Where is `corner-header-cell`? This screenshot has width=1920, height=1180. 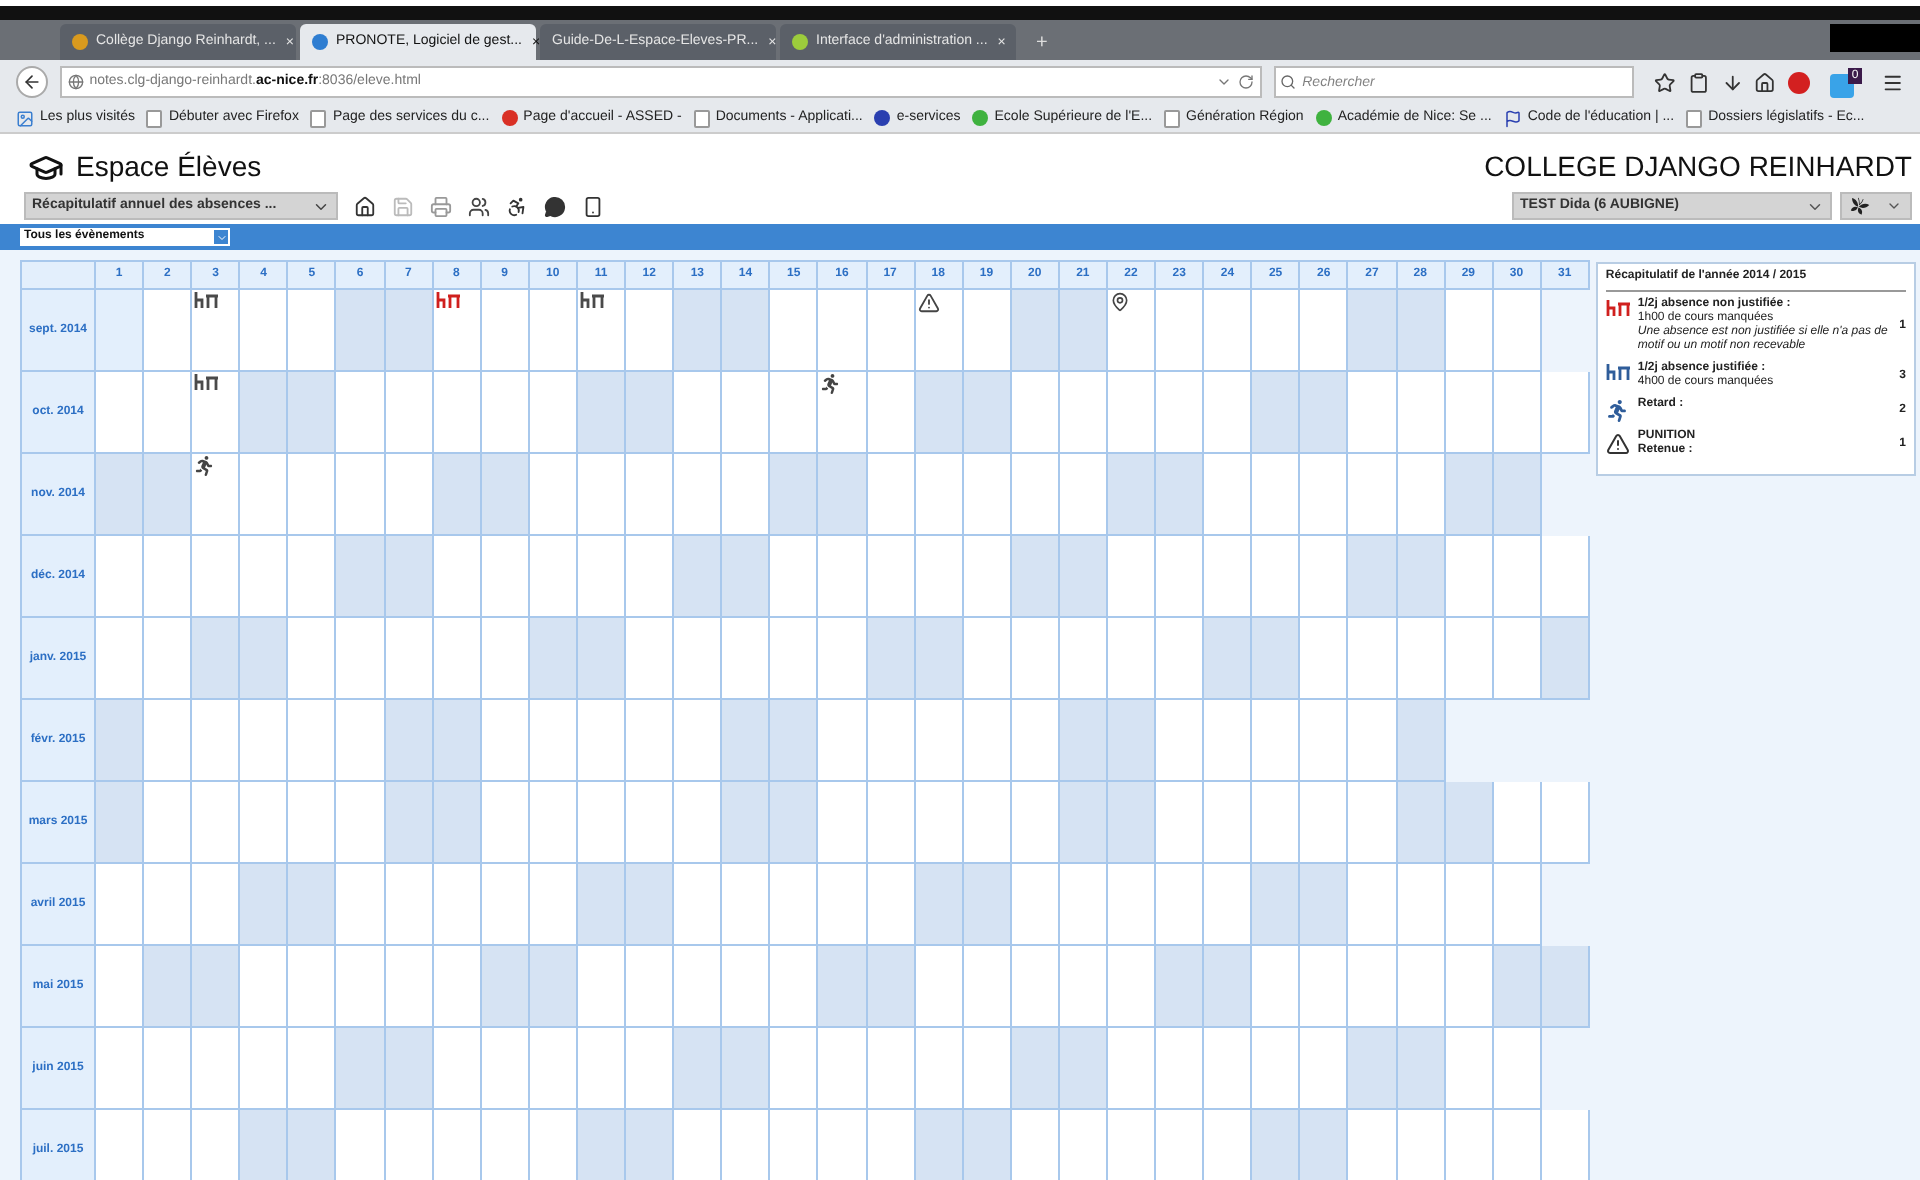 corner-header-cell is located at coordinates (58, 275).